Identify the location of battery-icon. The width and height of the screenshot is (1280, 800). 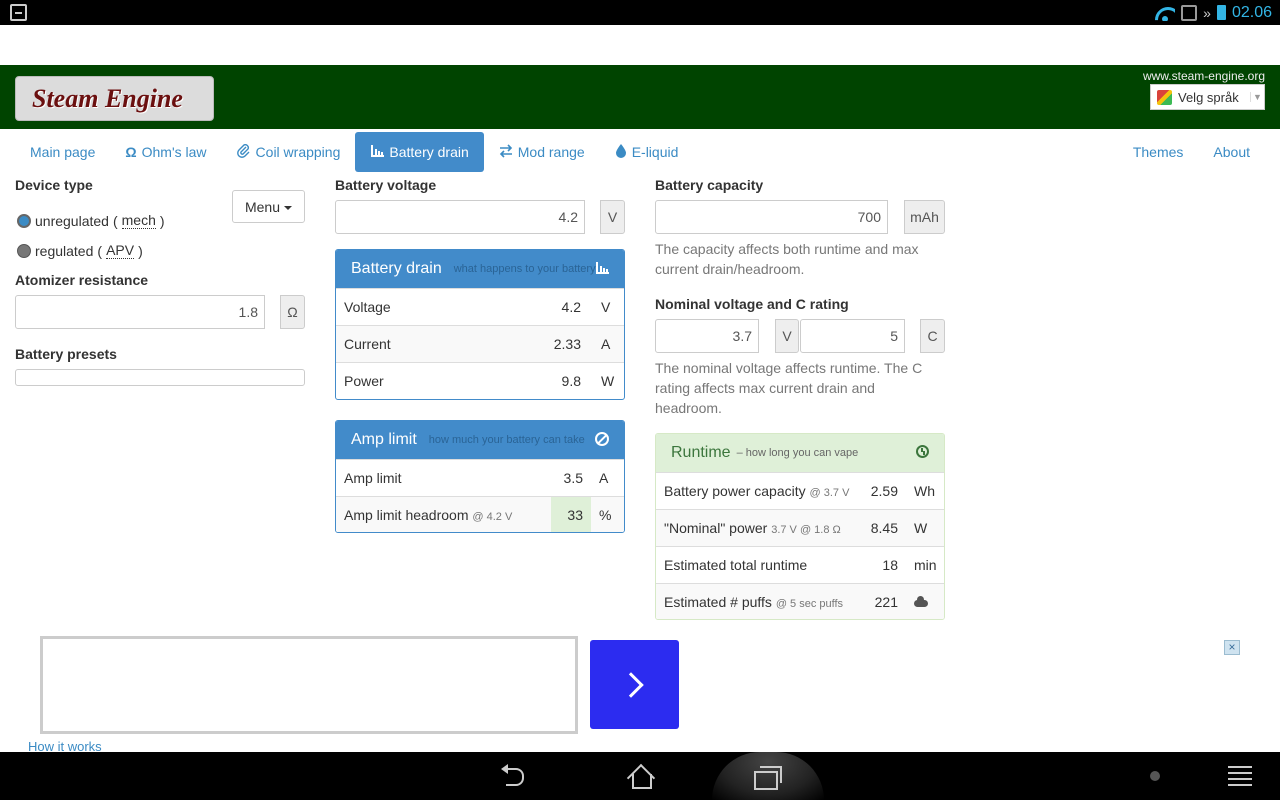
(1221, 12).